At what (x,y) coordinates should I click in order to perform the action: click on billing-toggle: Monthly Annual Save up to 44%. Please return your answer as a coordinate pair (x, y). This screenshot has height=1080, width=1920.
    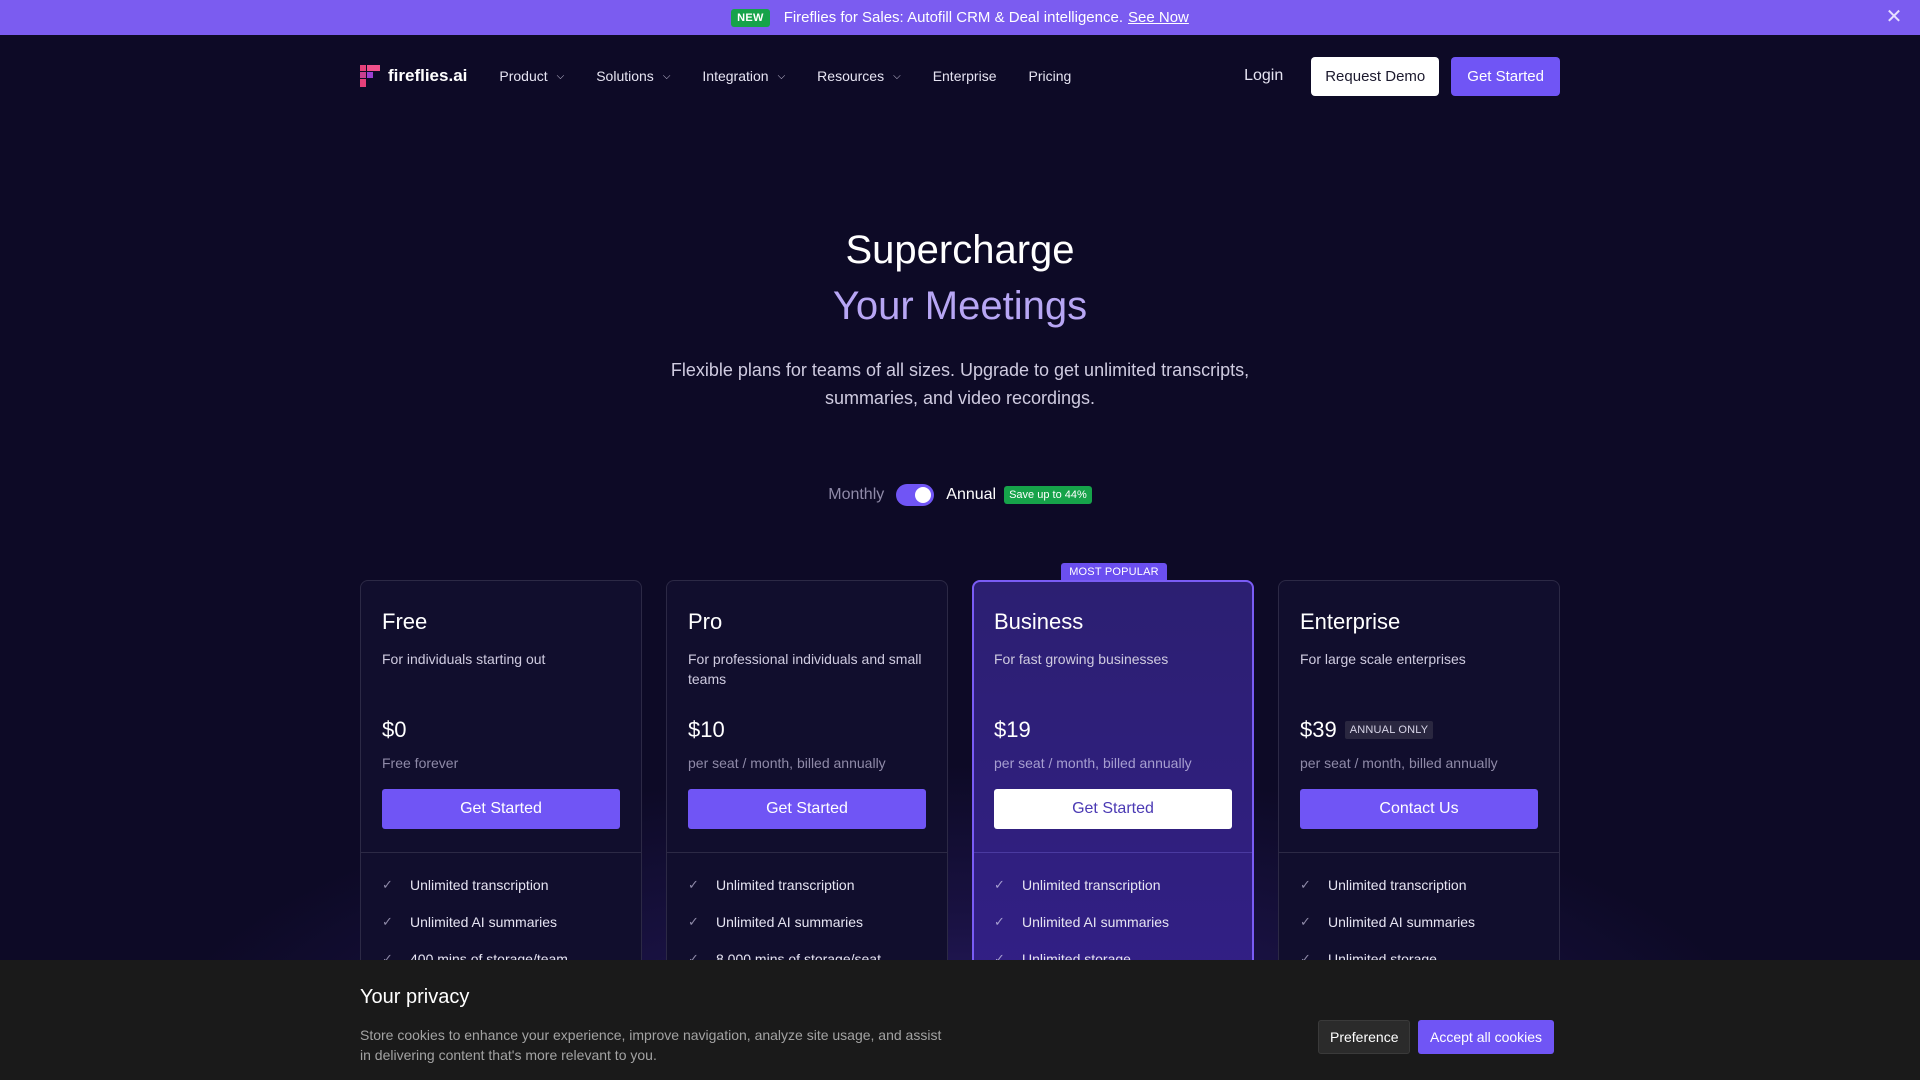
    Looking at the image, I should click on (960, 495).